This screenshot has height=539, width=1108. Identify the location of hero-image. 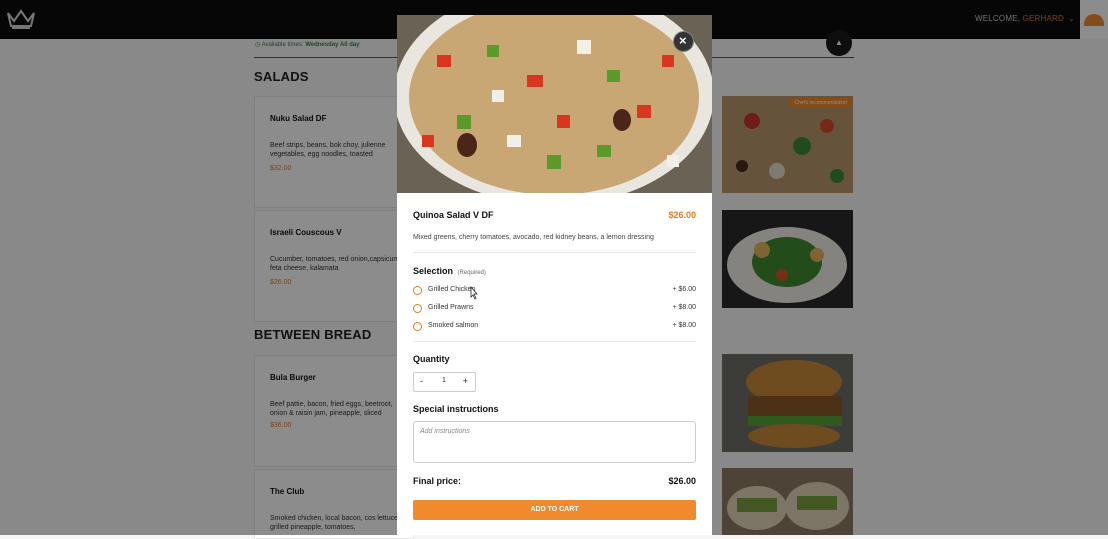
(554, 104).